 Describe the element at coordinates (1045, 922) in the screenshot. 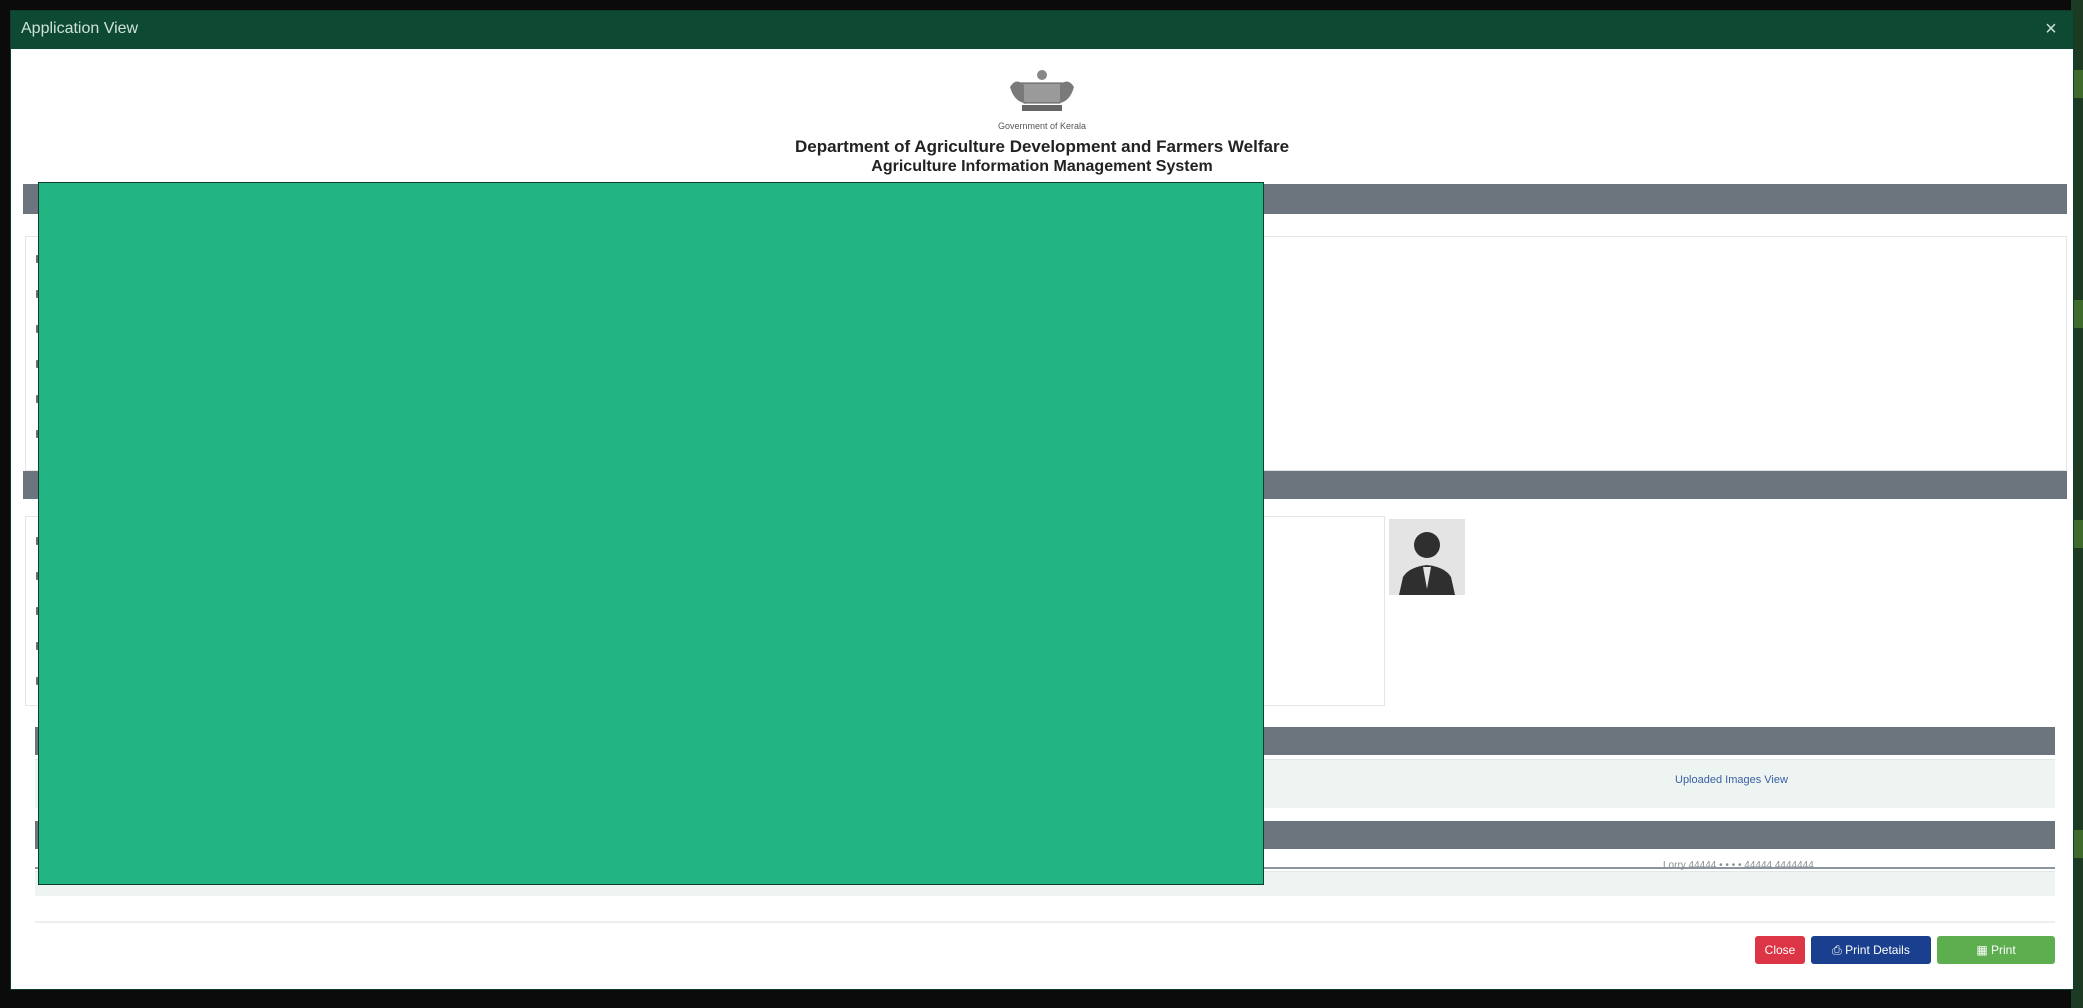

I see `footer-divider` at that location.